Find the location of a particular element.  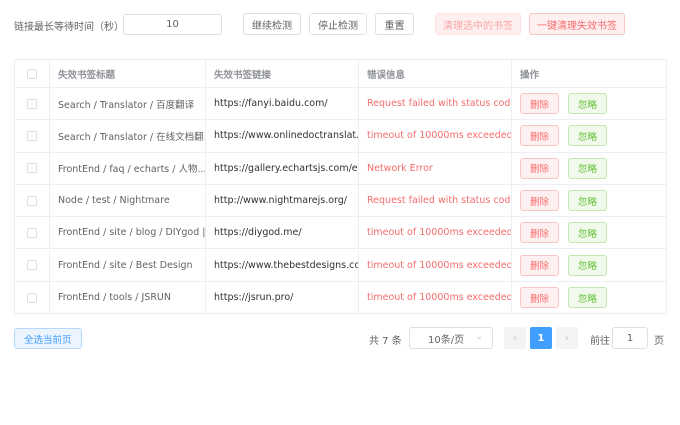

clear-selected-button: 清理选中的书签 is located at coordinates (478, 24).